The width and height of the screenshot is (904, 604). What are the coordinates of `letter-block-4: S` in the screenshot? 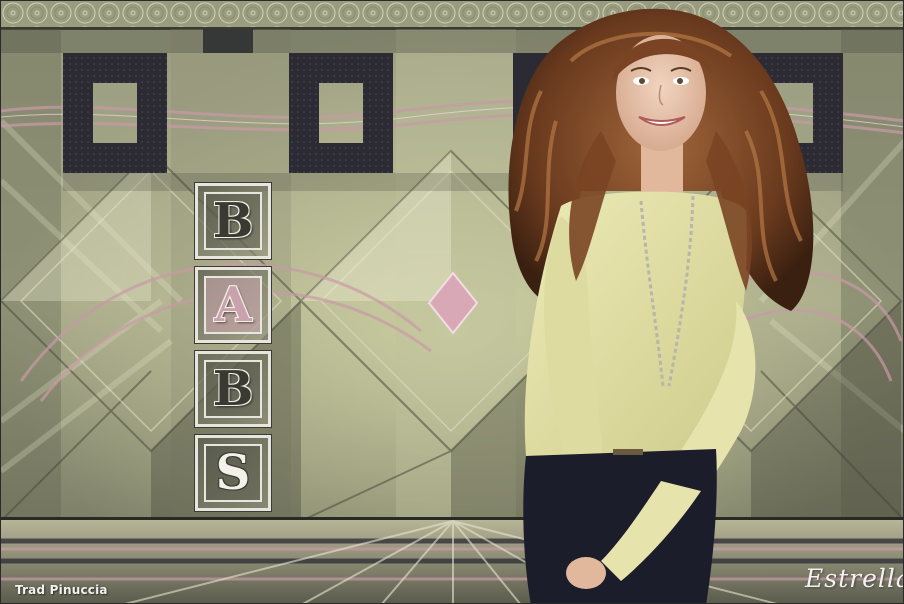 It's located at (233, 473).